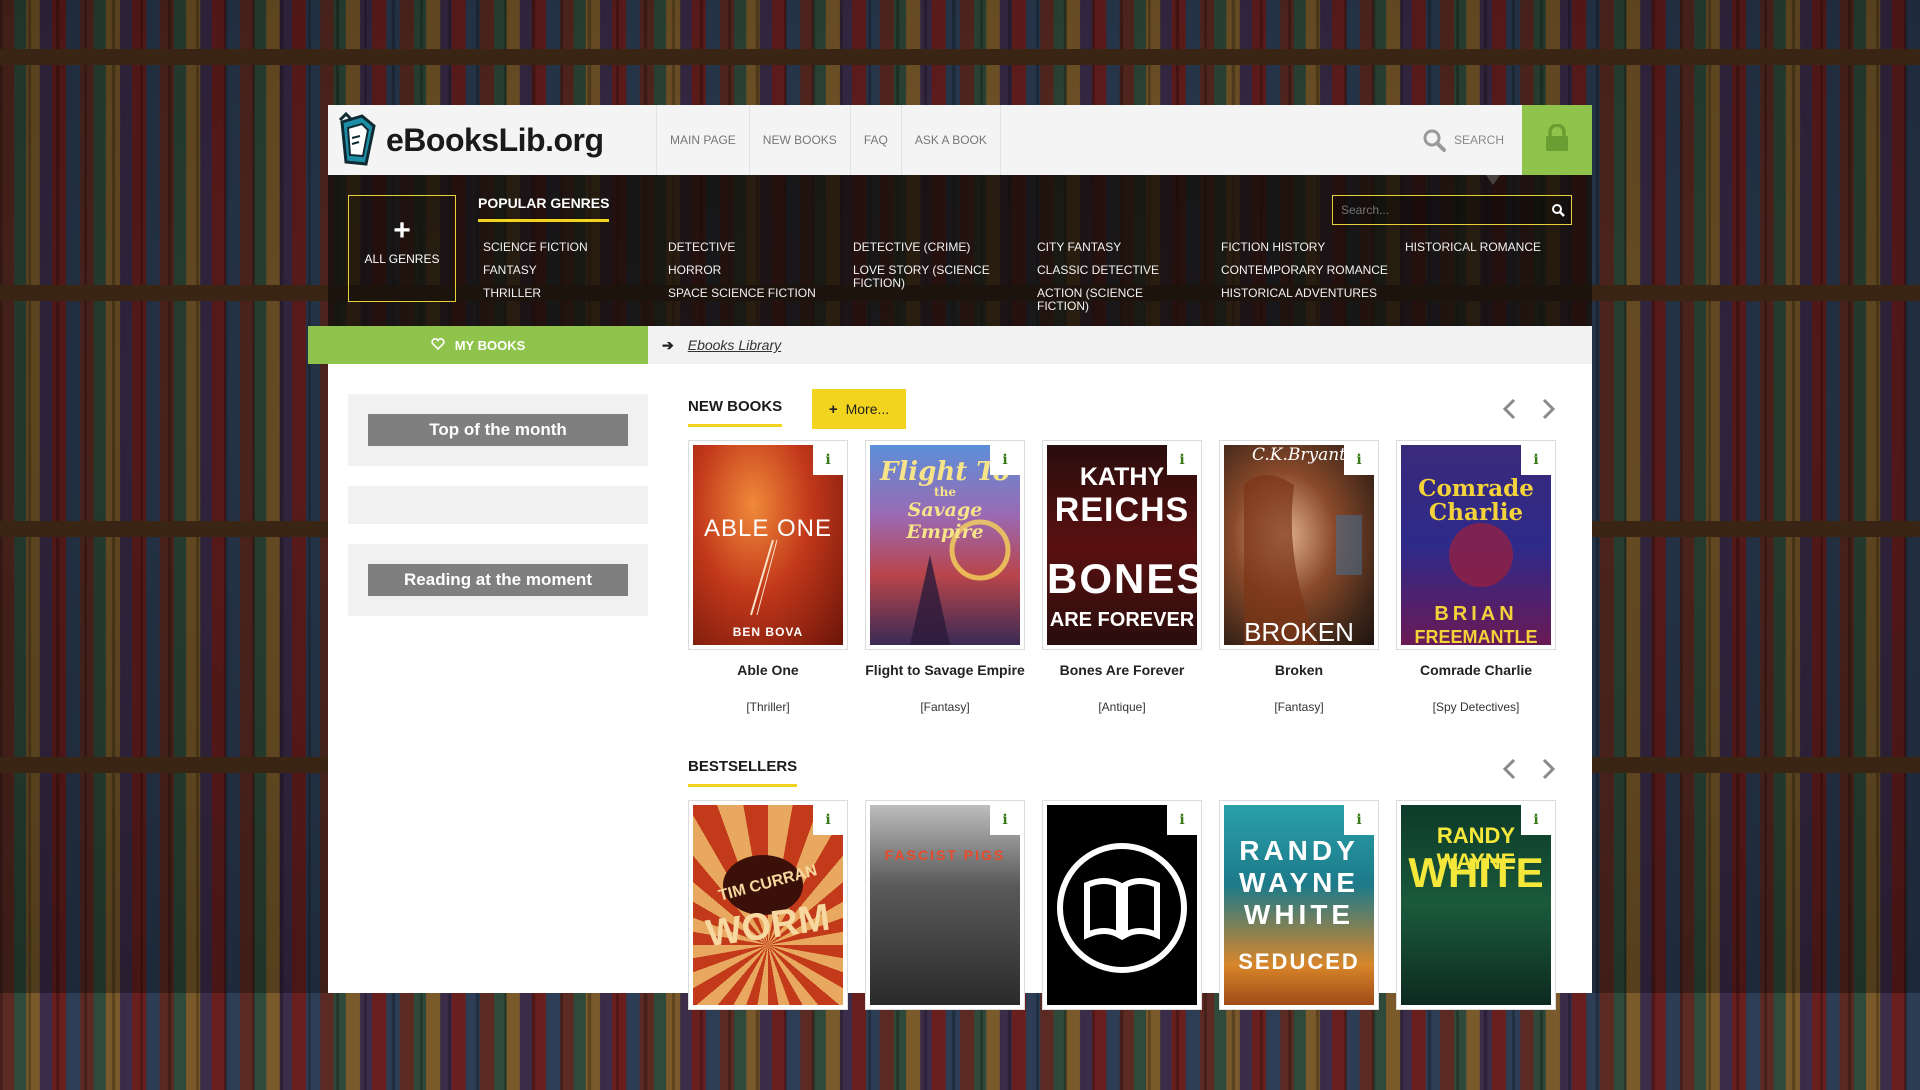  I want to click on book-card: RANDY WAYNE WHITE SEDUCED i, so click(1299, 905).